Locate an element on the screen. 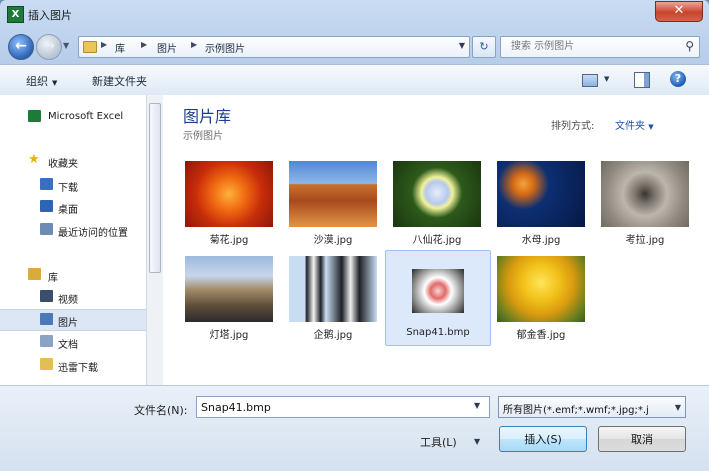 This screenshot has width=709, height=471. lighthouse-thumbnail is located at coordinates (229, 289).